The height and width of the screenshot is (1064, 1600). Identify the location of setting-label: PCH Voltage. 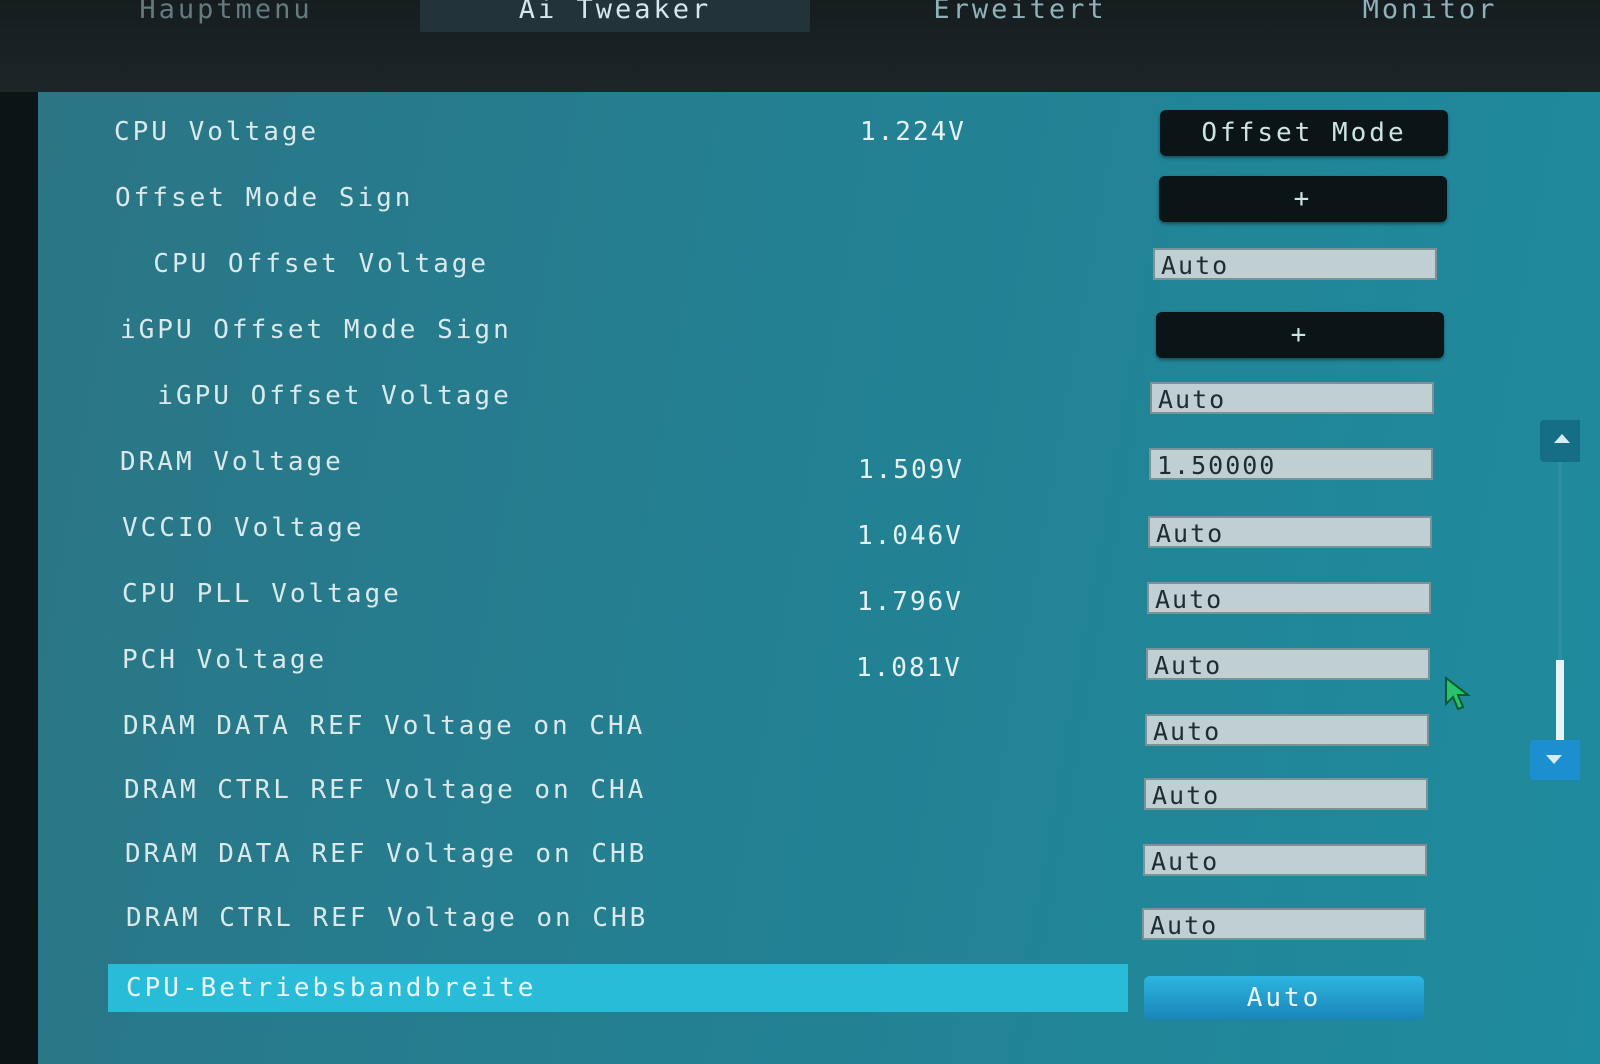
(225, 660).